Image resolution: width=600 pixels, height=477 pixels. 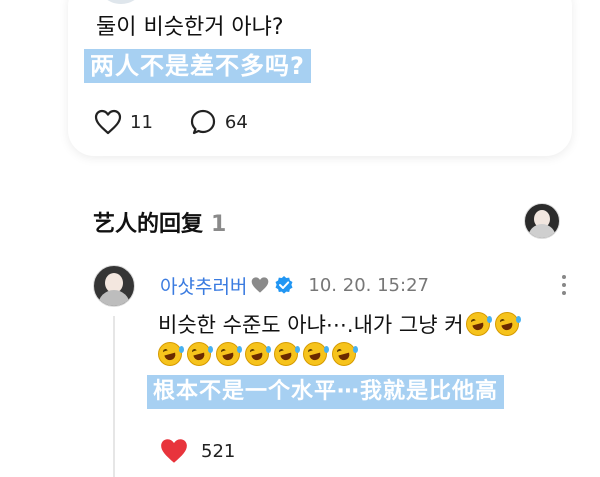 I want to click on section-title: 艺人的回复 1, so click(x=159, y=222).